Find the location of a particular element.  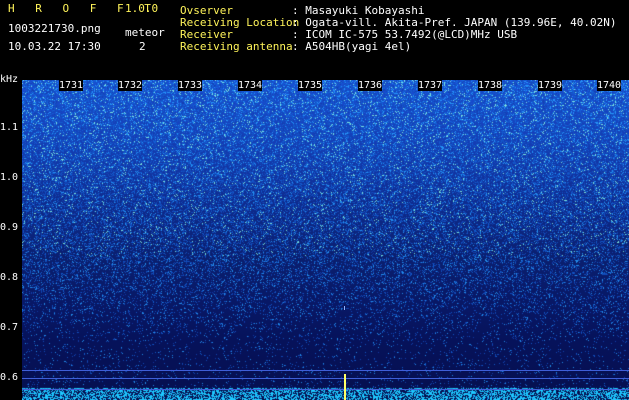

y-tick-label: 0.6 is located at coordinates (9, 377).